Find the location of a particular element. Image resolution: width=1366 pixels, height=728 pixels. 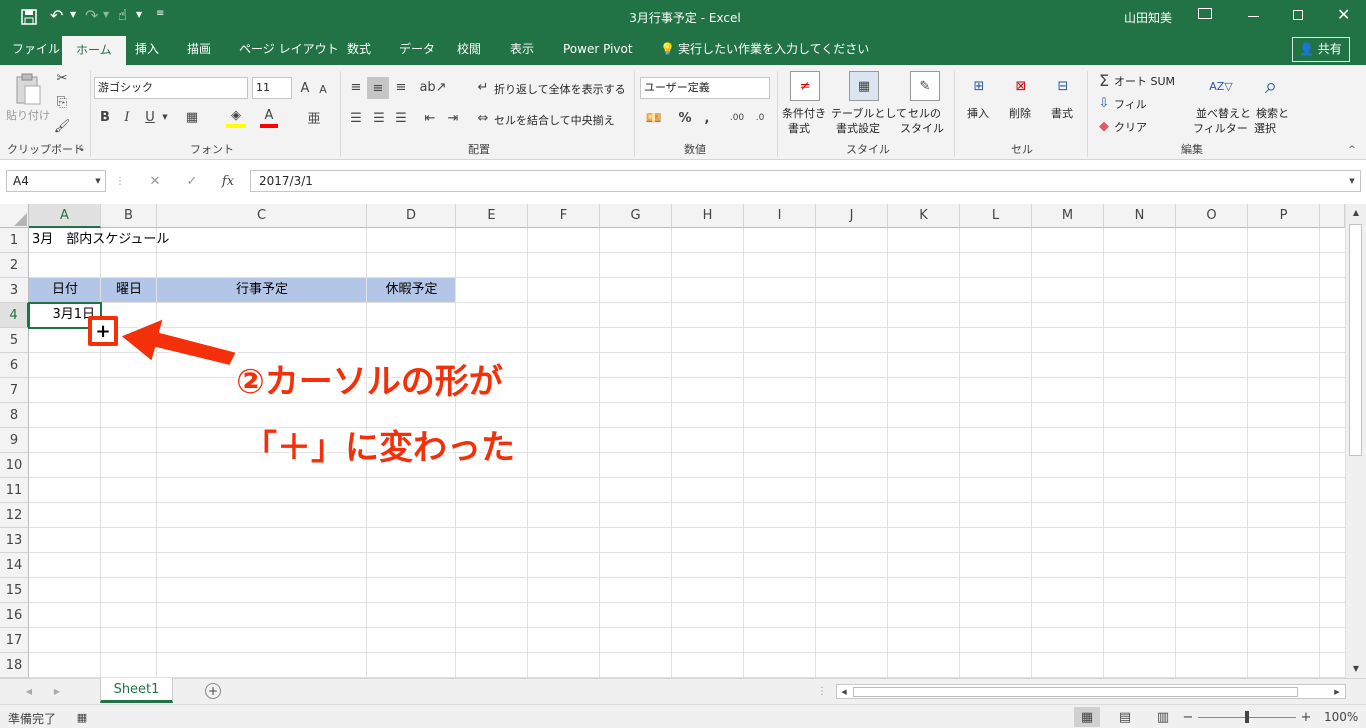

zoom-slider-thumb is located at coordinates (1247, 717).